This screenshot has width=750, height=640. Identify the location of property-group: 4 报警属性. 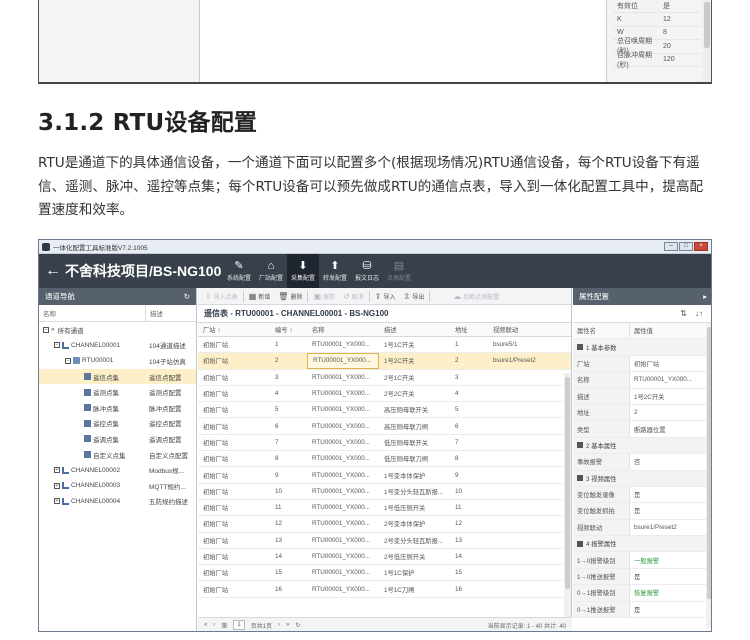
(642, 544).